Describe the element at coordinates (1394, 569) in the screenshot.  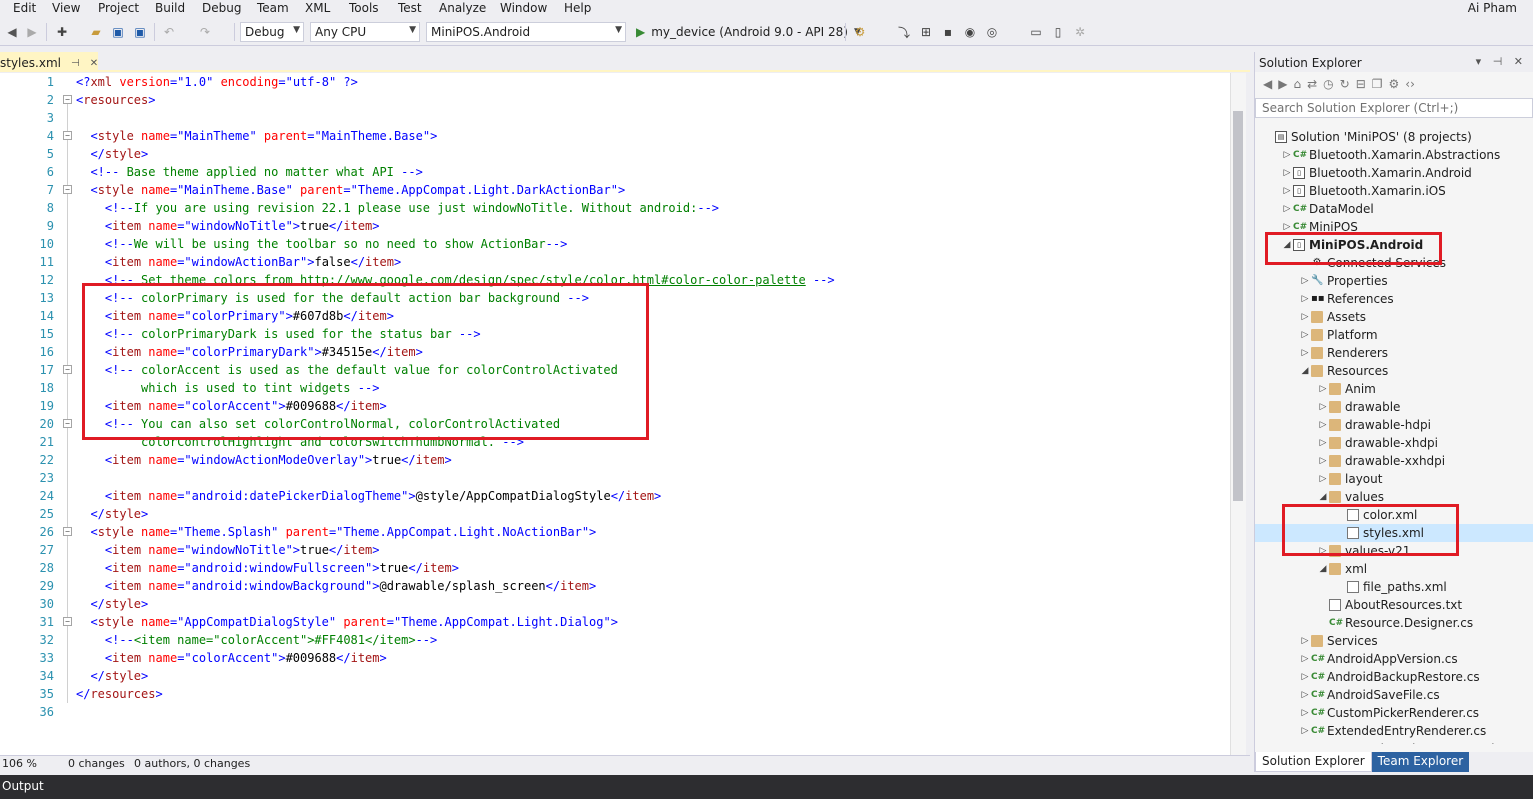
I see `tree-item: ◢ xml` at that location.